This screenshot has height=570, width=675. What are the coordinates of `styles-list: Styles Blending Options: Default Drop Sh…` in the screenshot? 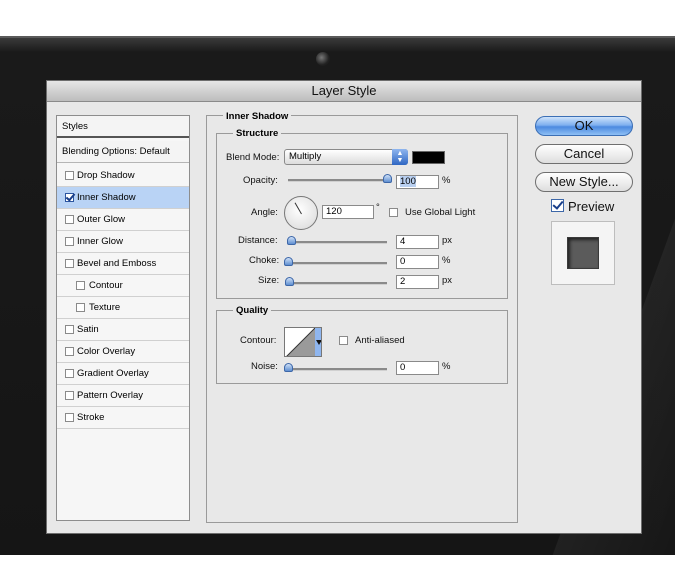 It's located at (123, 318).